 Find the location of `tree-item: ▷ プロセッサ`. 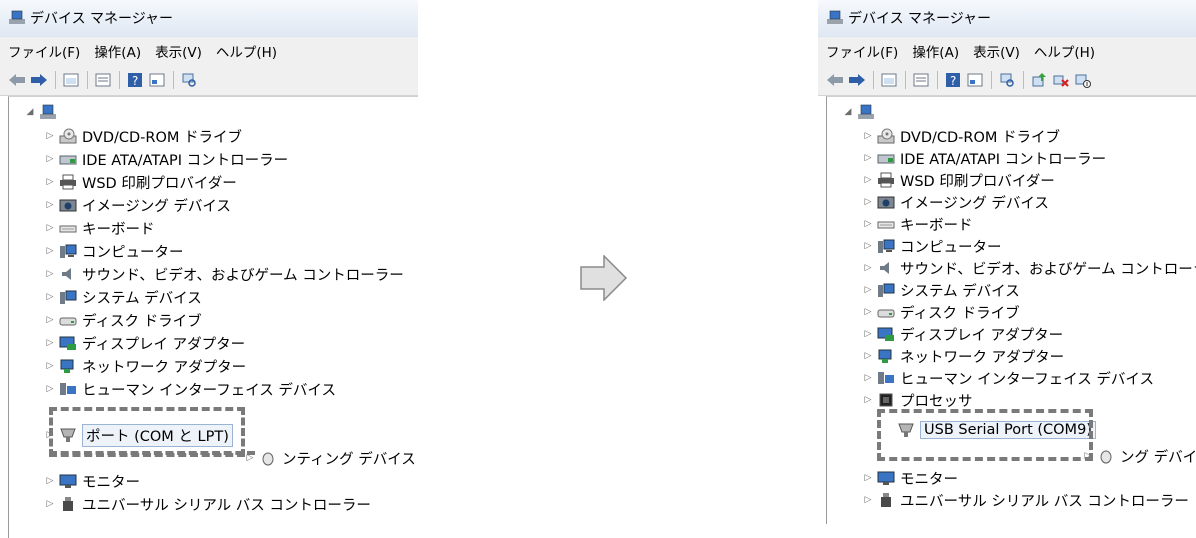

tree-item: ▷ プロセッサ is located at coordinates (918, 400).